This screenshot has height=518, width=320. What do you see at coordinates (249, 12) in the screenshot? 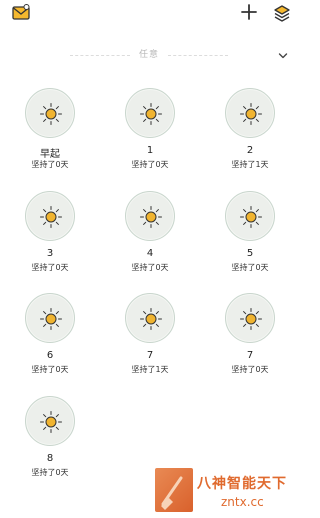
I see `plus-icon` at bounding box center [249, 12].